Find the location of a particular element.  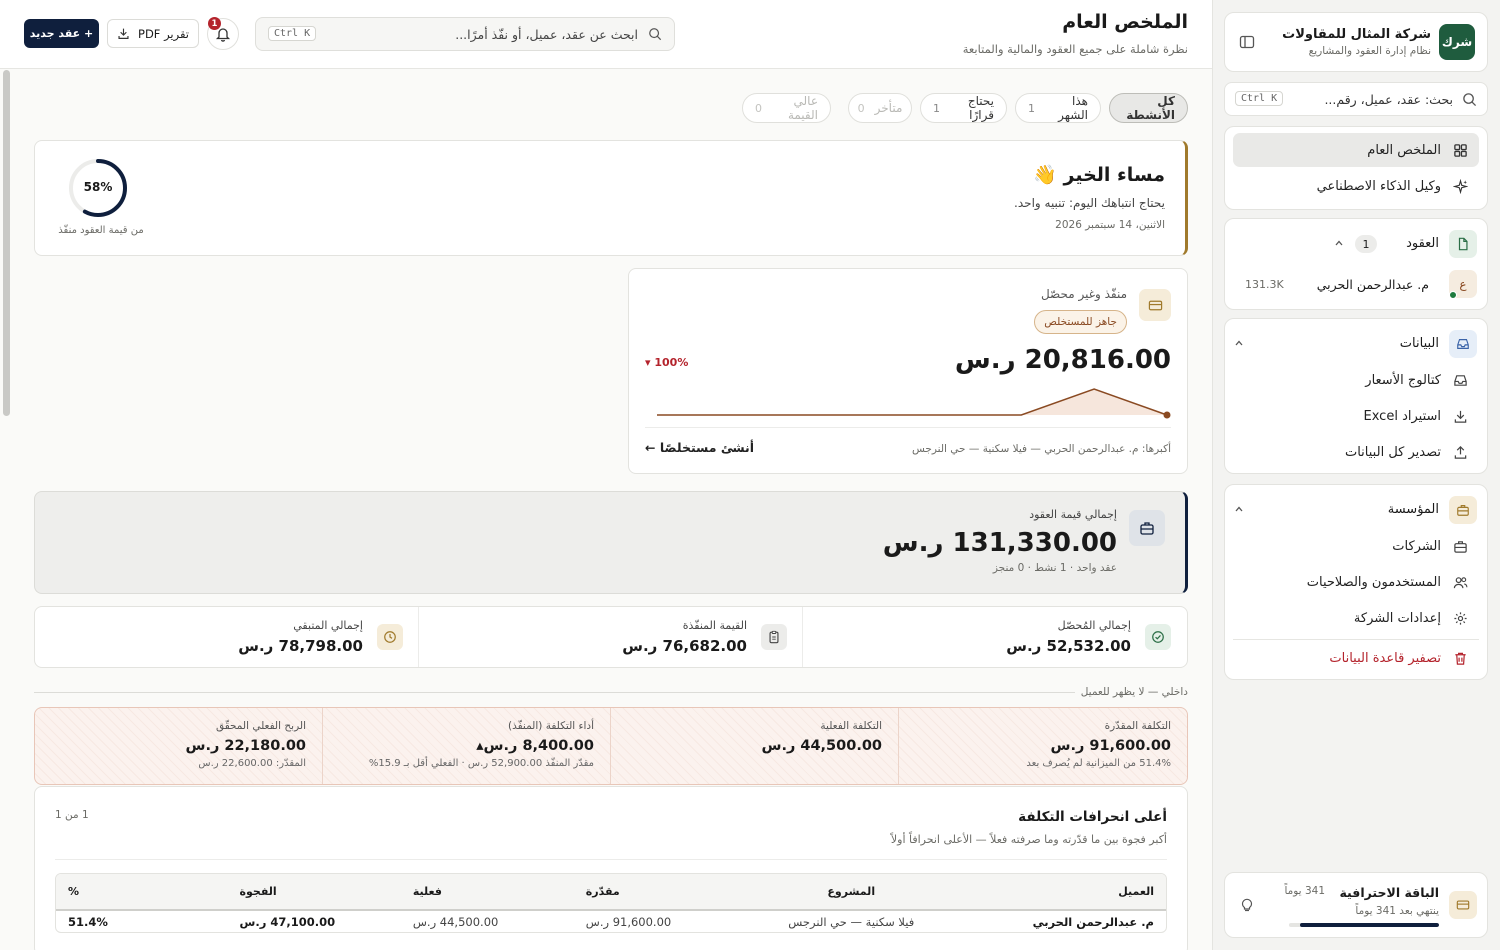

contracts-header: العقود 1 is located at coordinates (1356, 244).